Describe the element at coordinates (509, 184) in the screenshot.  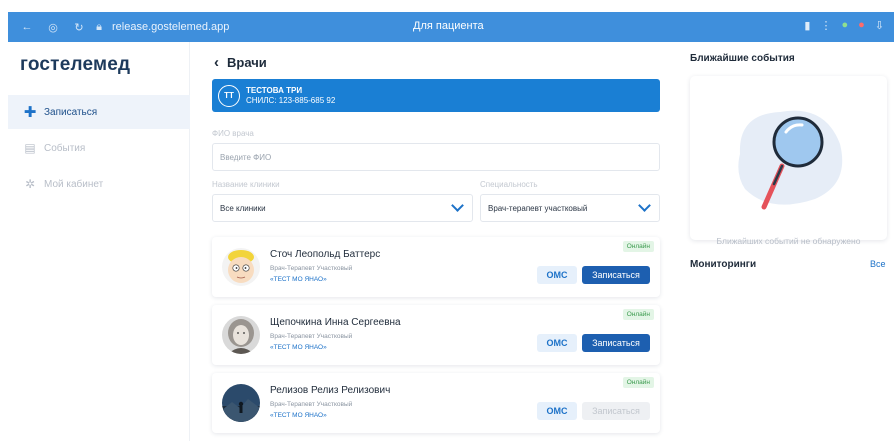
I see `specialty-label: Специальность` at that location.